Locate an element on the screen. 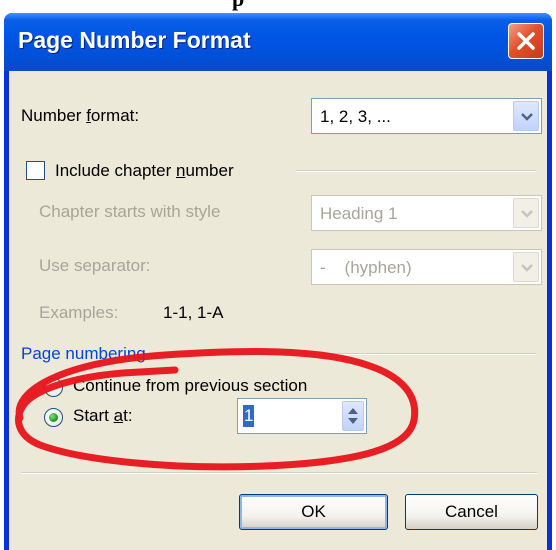  dialog-title: Page Number Format is located at coordinates (134, 40).